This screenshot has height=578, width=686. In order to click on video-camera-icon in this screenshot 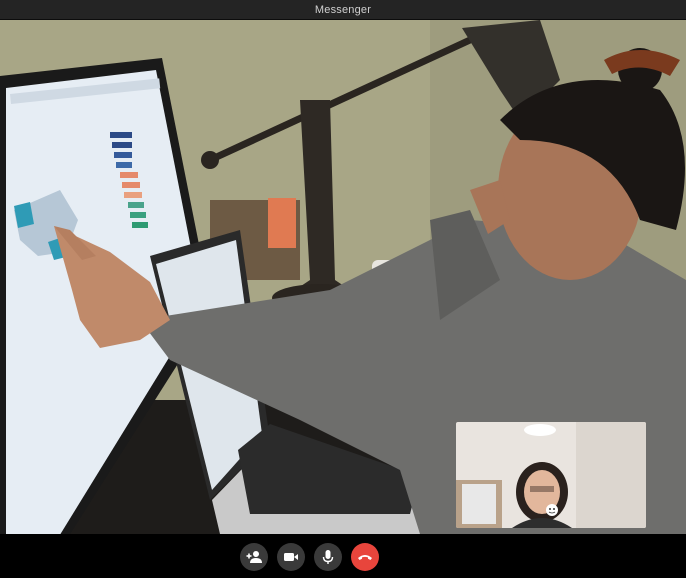, I will do `click(291, 557)`.